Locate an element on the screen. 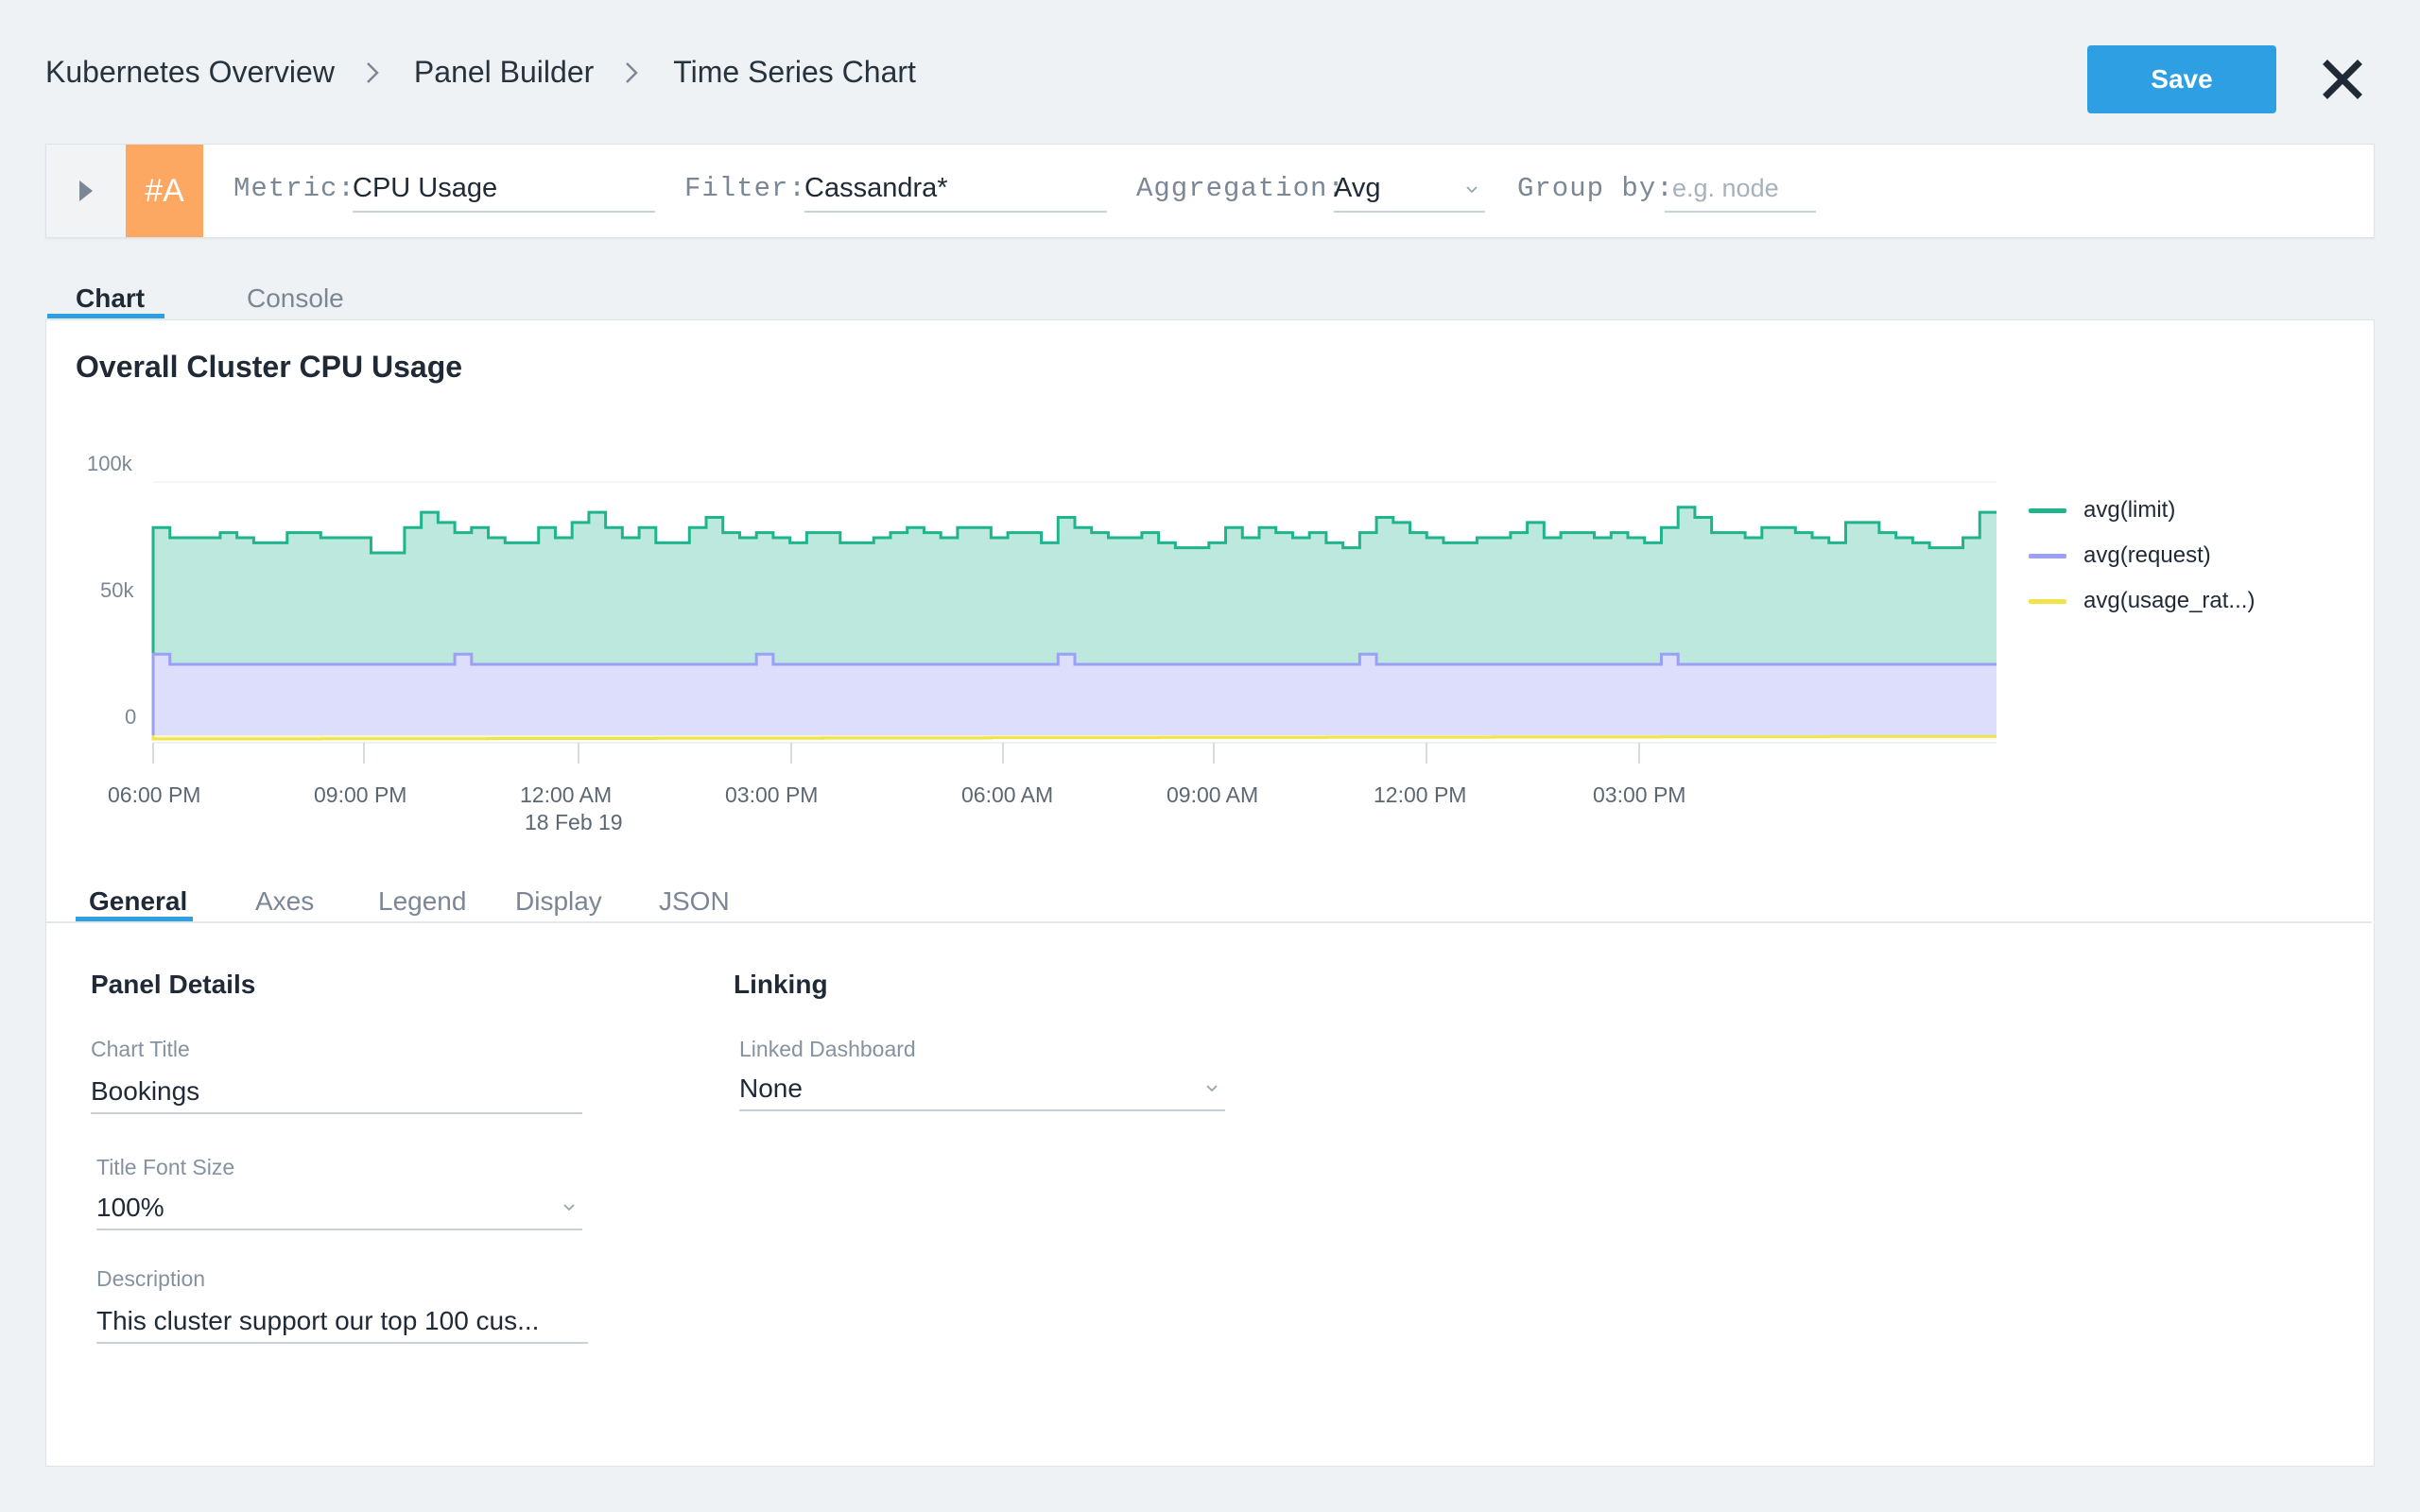 The width and height of the screenshot is (2420, 1512). legend-item-usage-rate: avg(usage_rat...) is located at coordinates (2142, 601).